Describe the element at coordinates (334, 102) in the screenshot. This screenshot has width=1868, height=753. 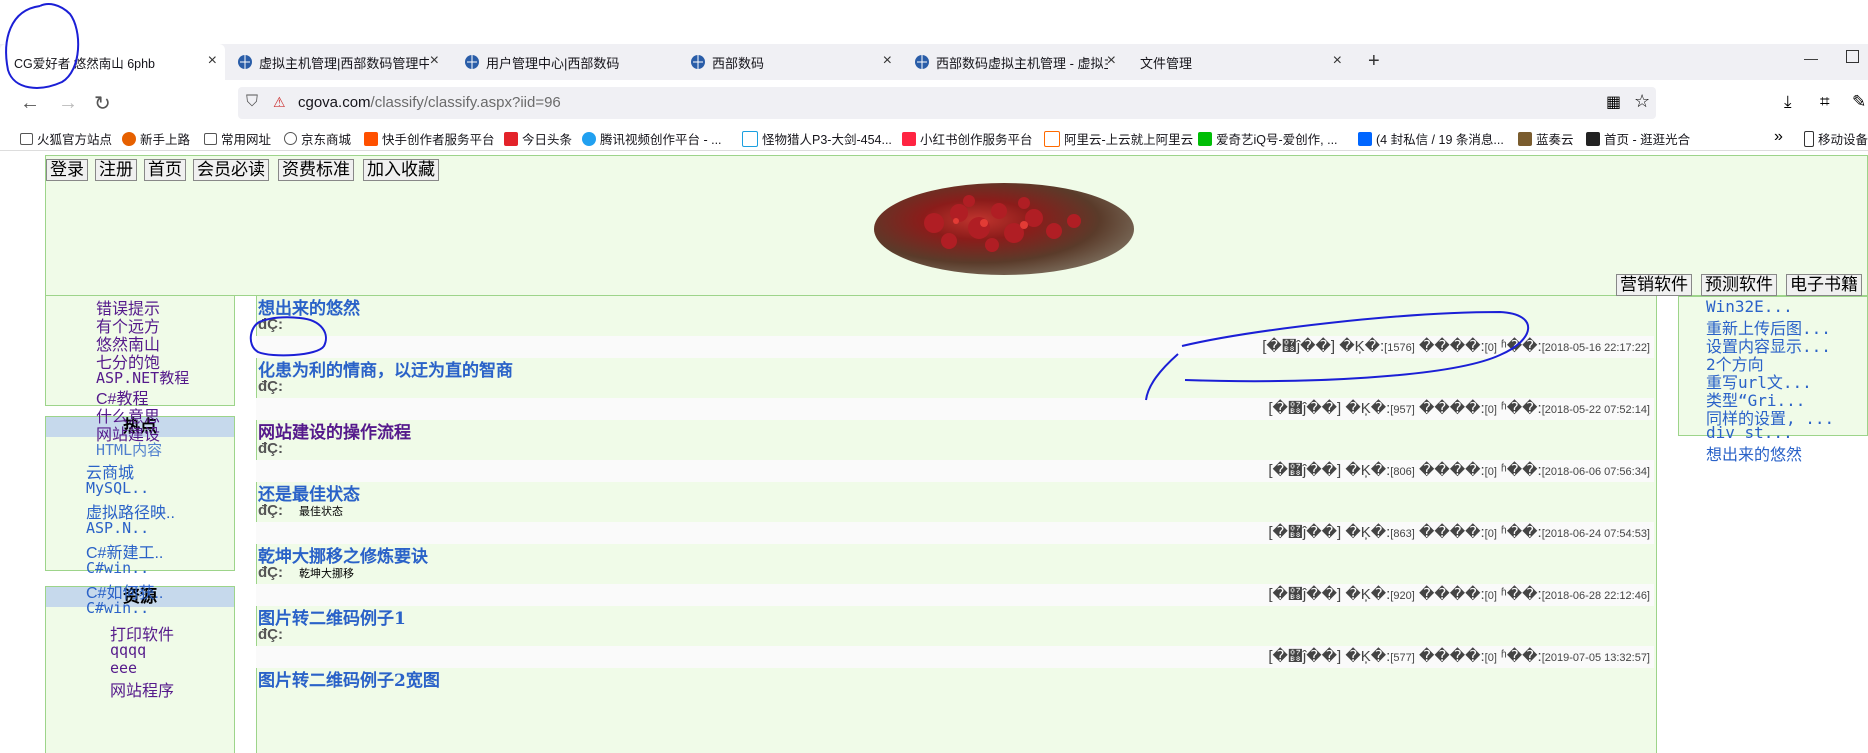
I see `url-host: cgova.com` at that location.